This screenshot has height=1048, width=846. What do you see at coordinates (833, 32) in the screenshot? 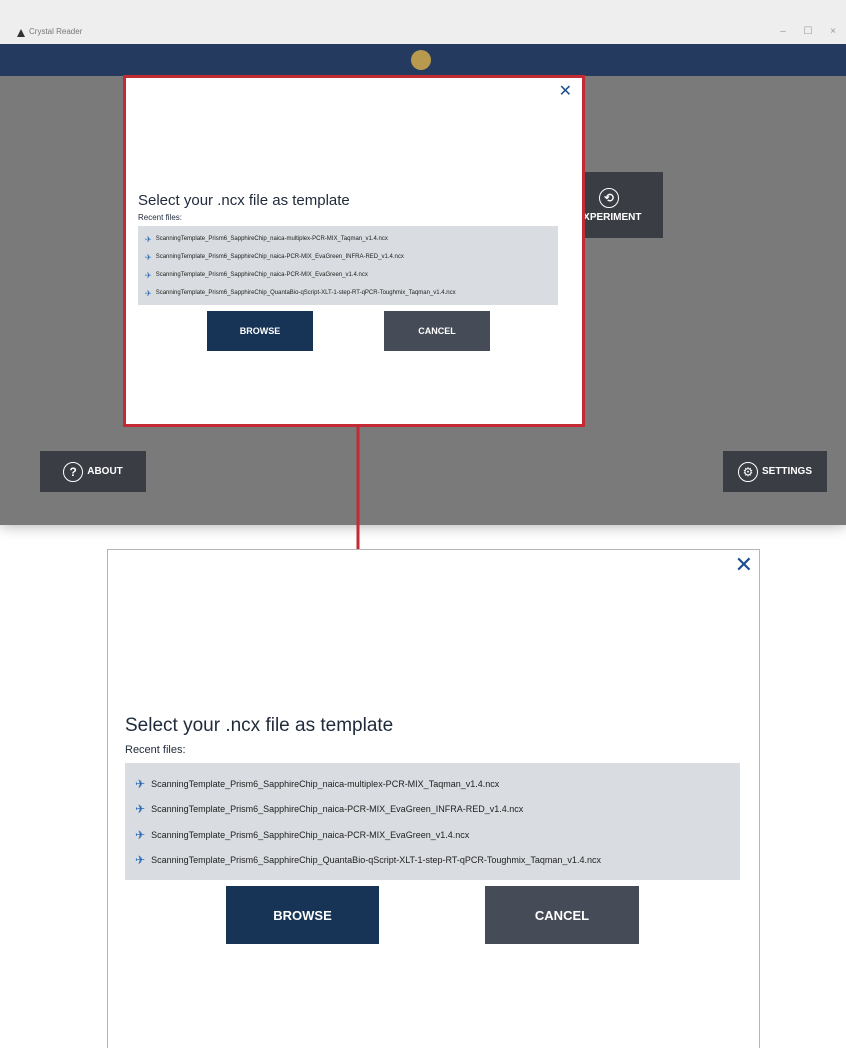
I see `close-window-button: ×` at bounding box center [833, 32].